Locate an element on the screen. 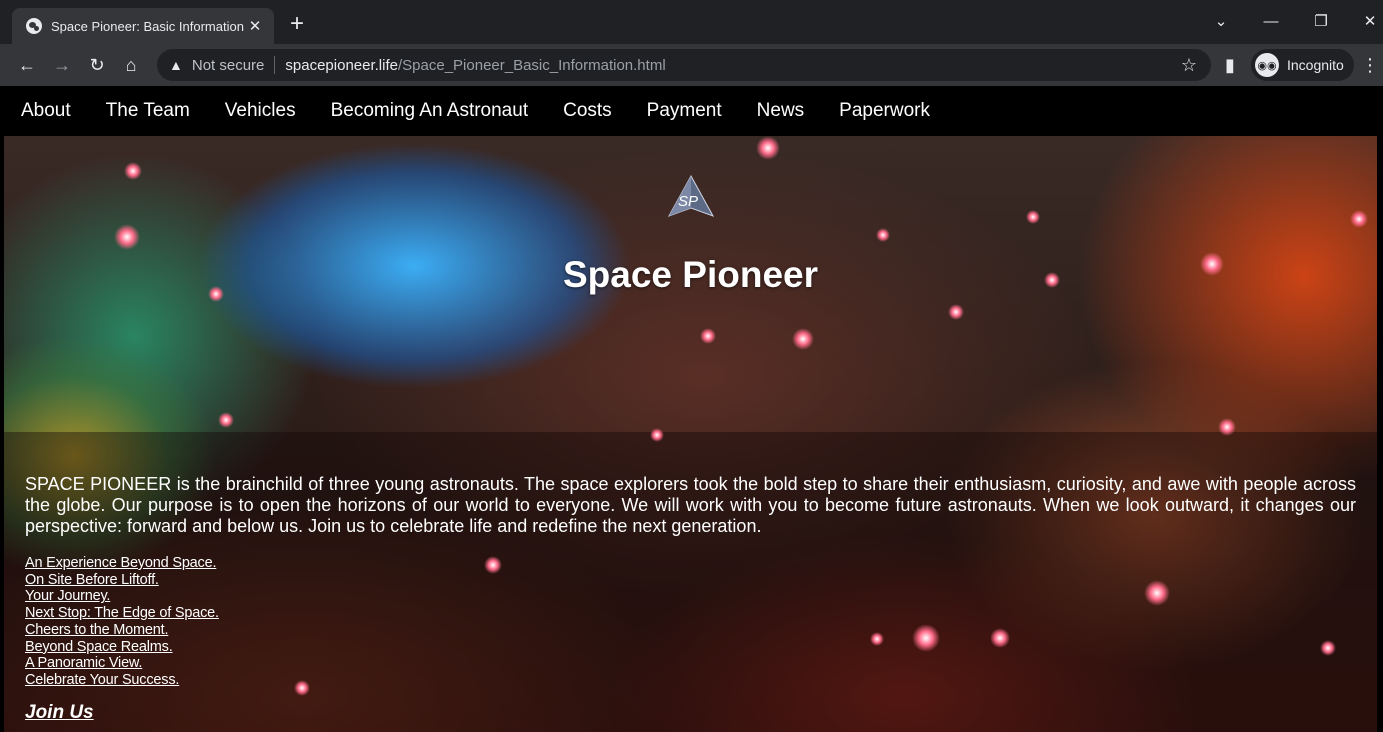  security-label: Not secure is located at coordinates (228, 65).